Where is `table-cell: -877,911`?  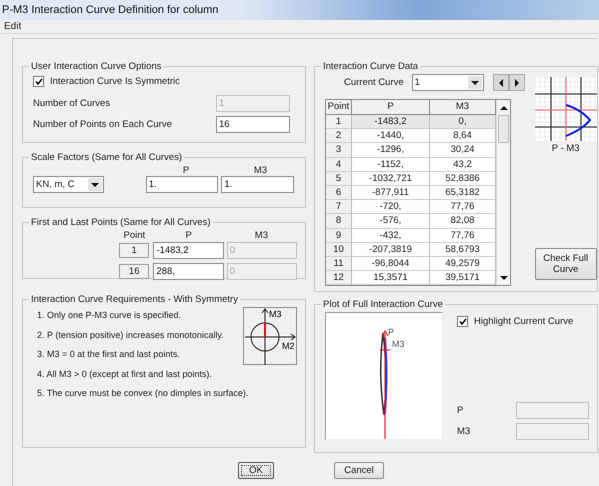 table-cell: -877,911 is located at coordinates (391, 193).